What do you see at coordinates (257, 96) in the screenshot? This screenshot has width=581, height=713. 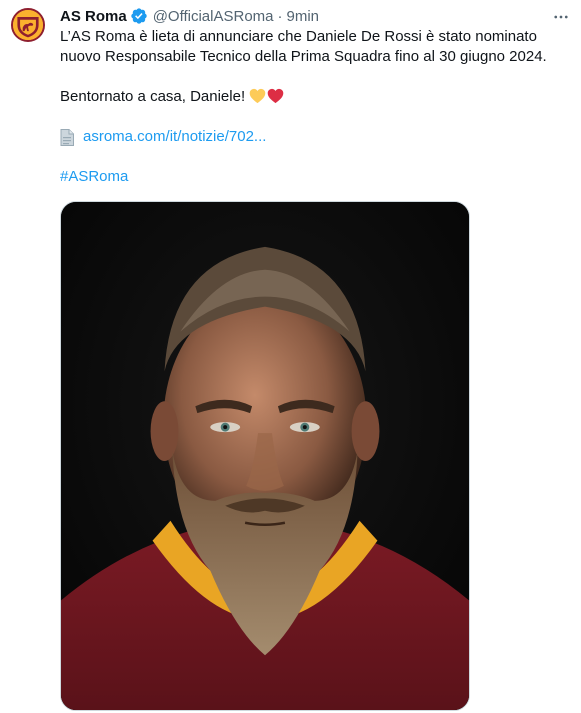 I see `yellow-heart-icon` at bounding box center [257, 96].